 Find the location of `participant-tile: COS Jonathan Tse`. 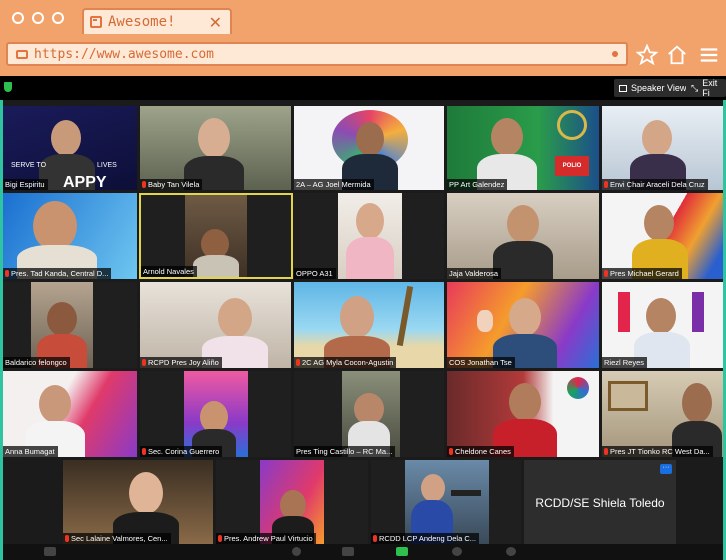

participant-tile: COS Jonathan Tse is located at coordinates (523, 325).